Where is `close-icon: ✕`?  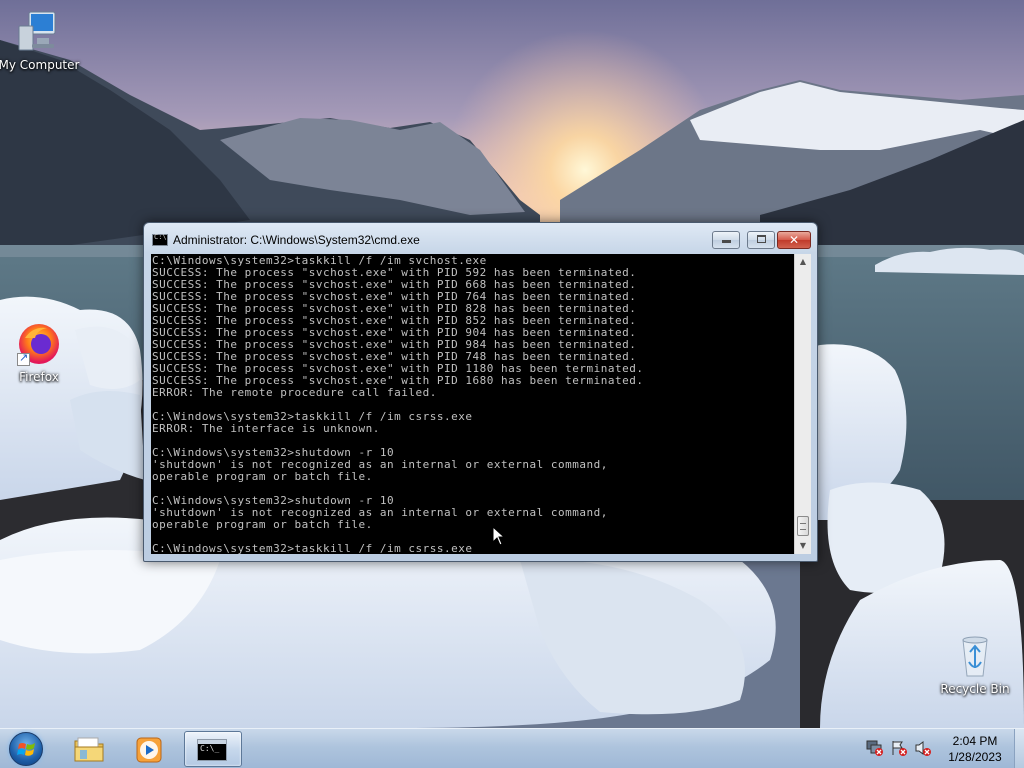
close-icon: ✕ is located at coordinates (794, 240).